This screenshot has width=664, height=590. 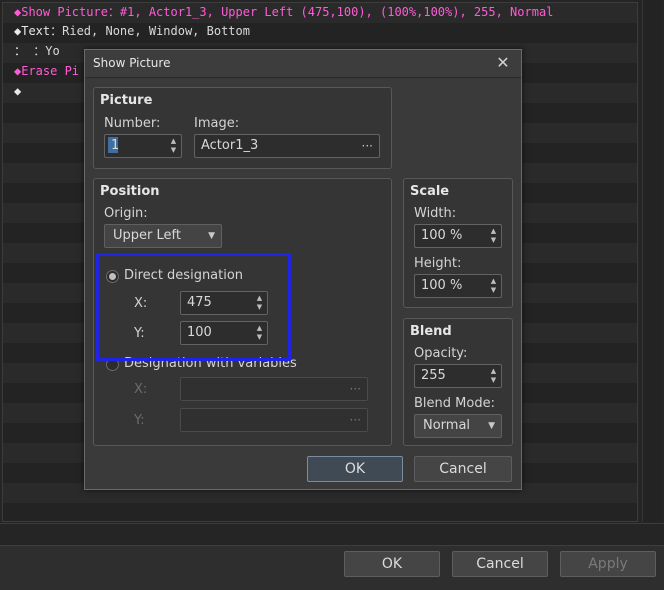 What do you see at coordinates (274, 420) in the screenshot?
I see `var-y-field: ···` at bounding box center [274, 420].